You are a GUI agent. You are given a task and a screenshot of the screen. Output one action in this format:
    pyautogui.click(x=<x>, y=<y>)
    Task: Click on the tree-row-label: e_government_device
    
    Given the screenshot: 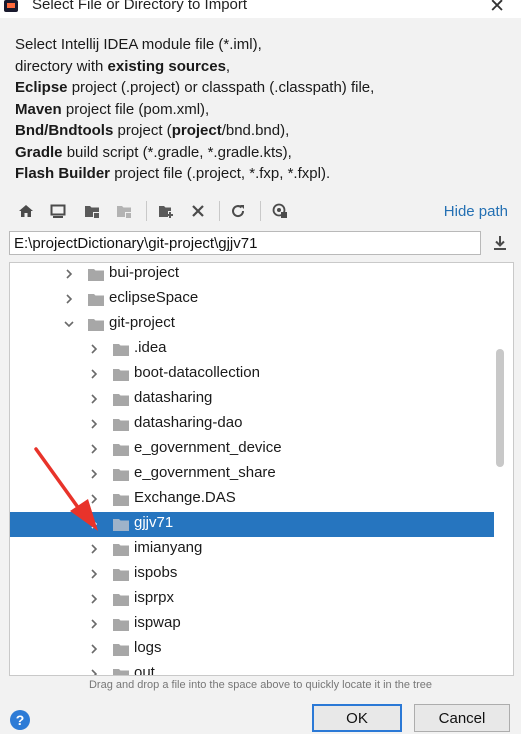 What is the action you would take?
    pyautogui.click(x=208, y=447)
    